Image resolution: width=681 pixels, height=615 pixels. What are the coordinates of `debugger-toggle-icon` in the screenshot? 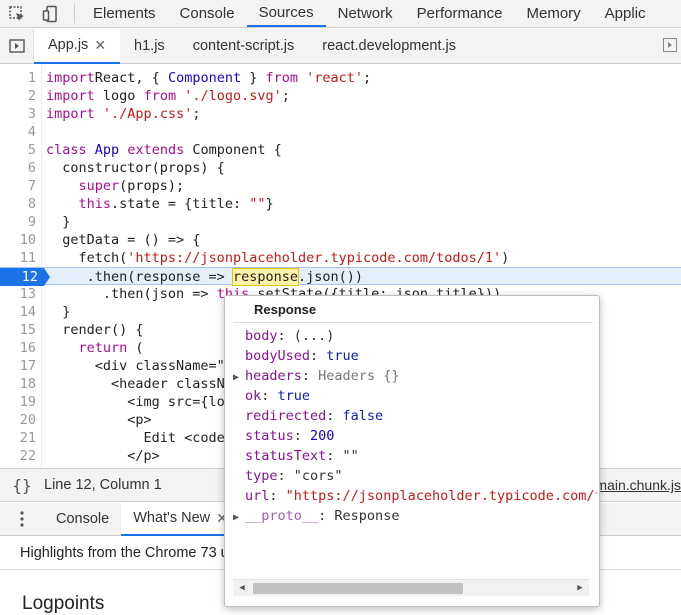 It's located at (671, 46).